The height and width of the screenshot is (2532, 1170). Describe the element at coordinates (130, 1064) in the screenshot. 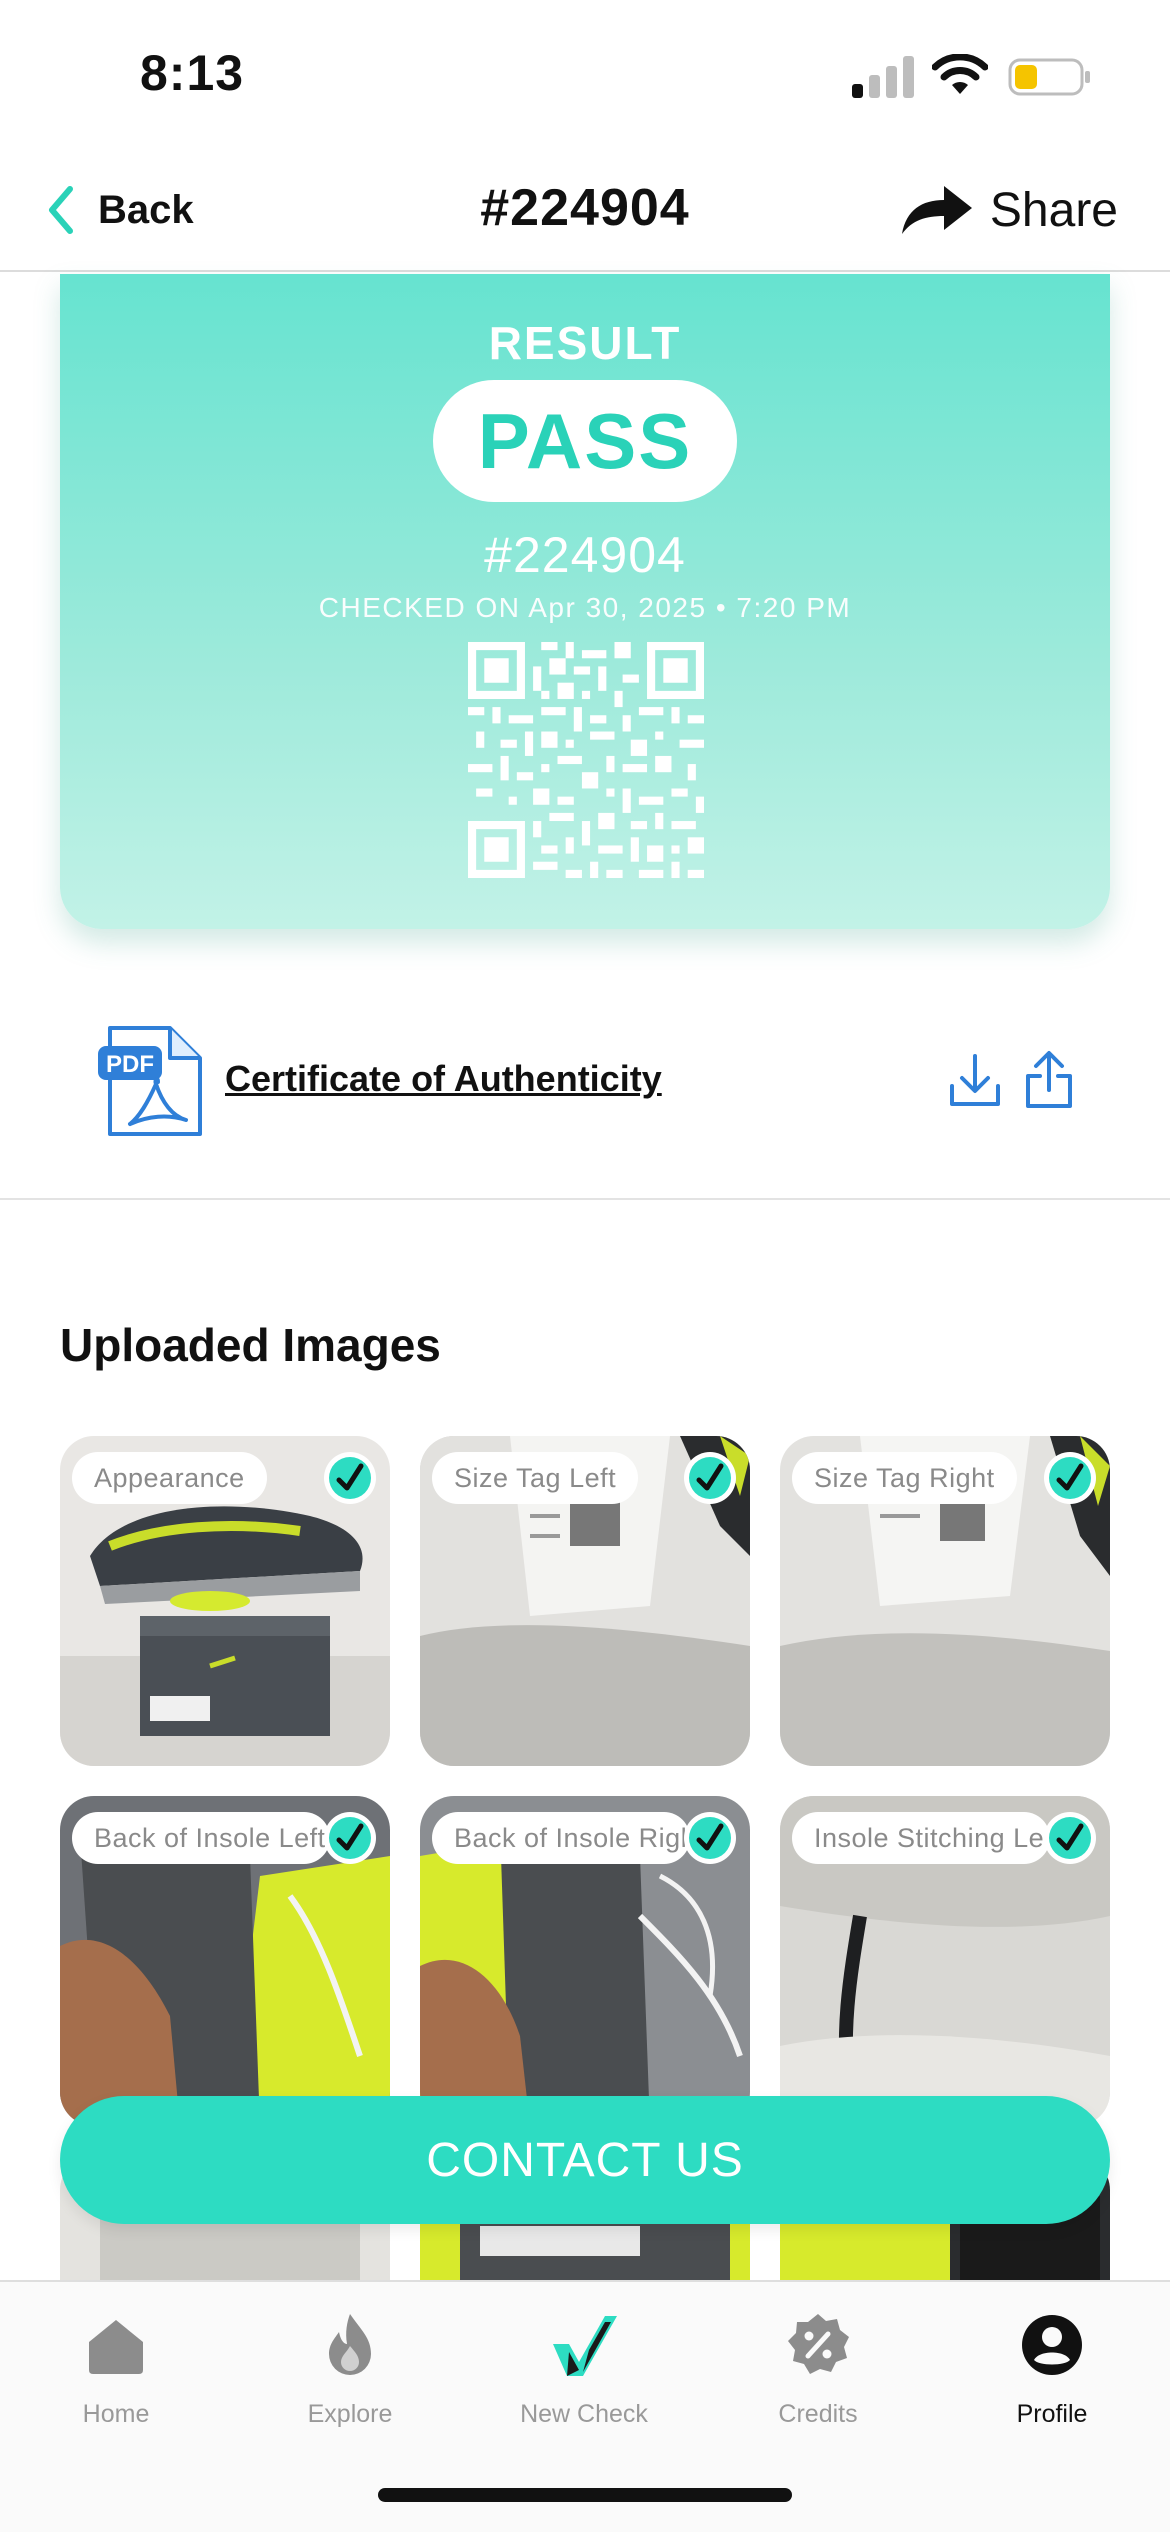

I see `svg-text: PDF` at that location.